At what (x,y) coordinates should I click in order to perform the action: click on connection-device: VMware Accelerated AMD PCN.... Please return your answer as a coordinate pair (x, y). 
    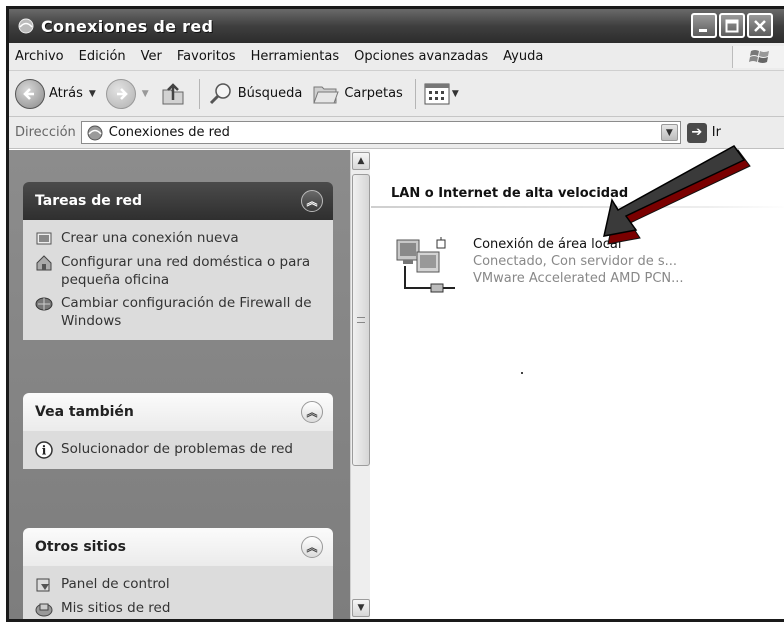
    Looking at the image, I should click on (578, 278).